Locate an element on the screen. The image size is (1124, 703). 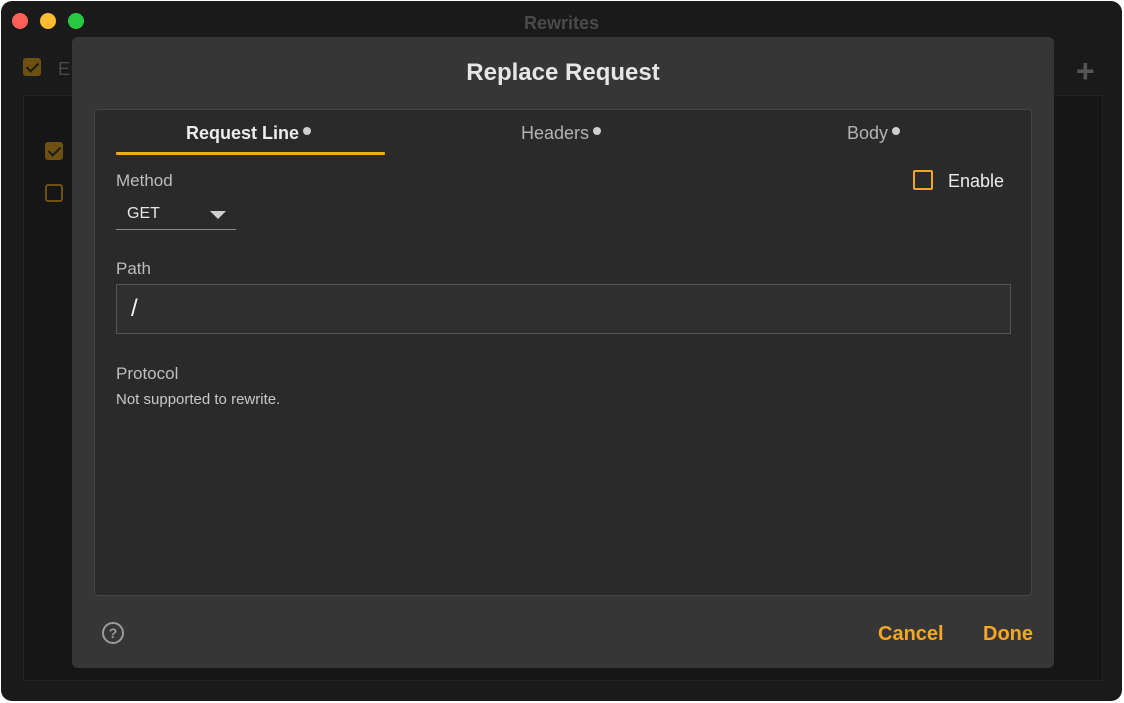
titlebar: Rewrites is located at coordinates (561, 21).